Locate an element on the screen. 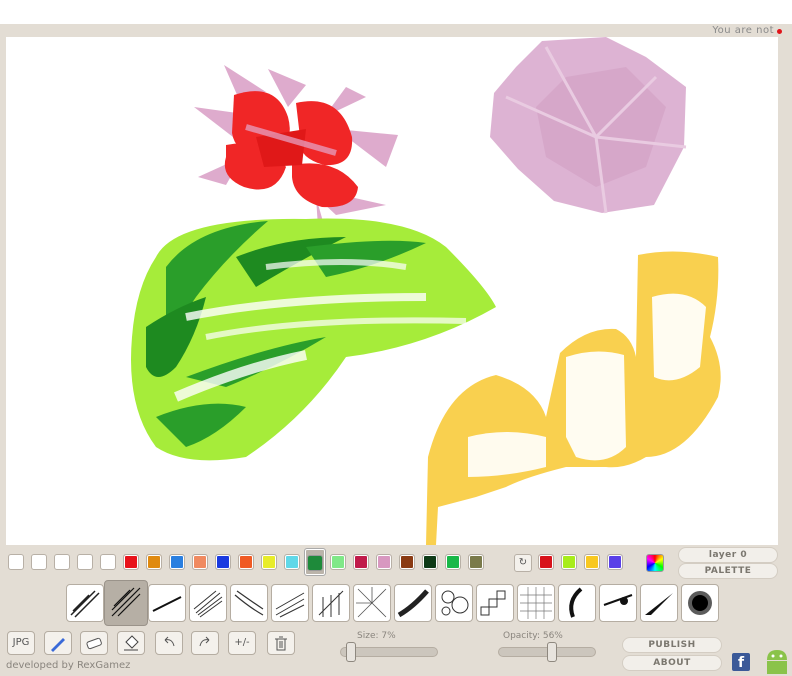  wedge-brush-icon is located at coordinates (659, 604).